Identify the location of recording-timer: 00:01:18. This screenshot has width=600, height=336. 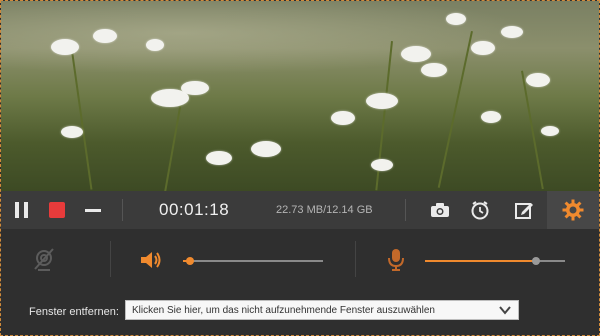
(194, 209).